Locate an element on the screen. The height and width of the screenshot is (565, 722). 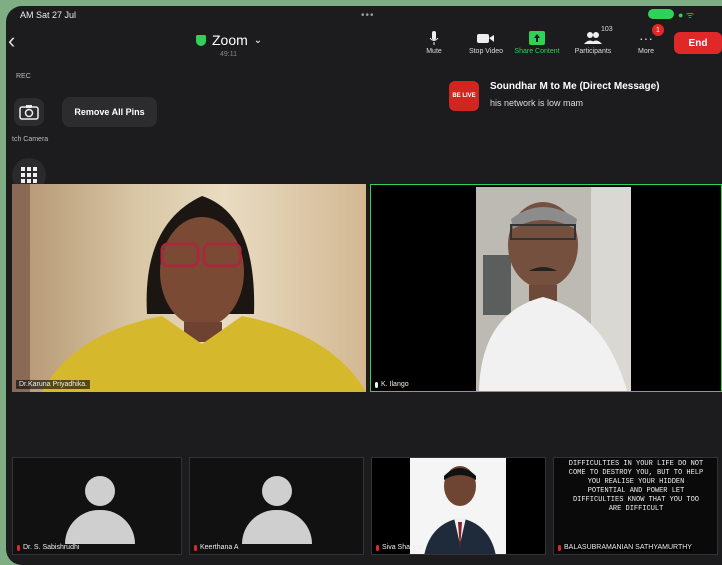
mute-button: Mute is located at coordinates (434, 42).